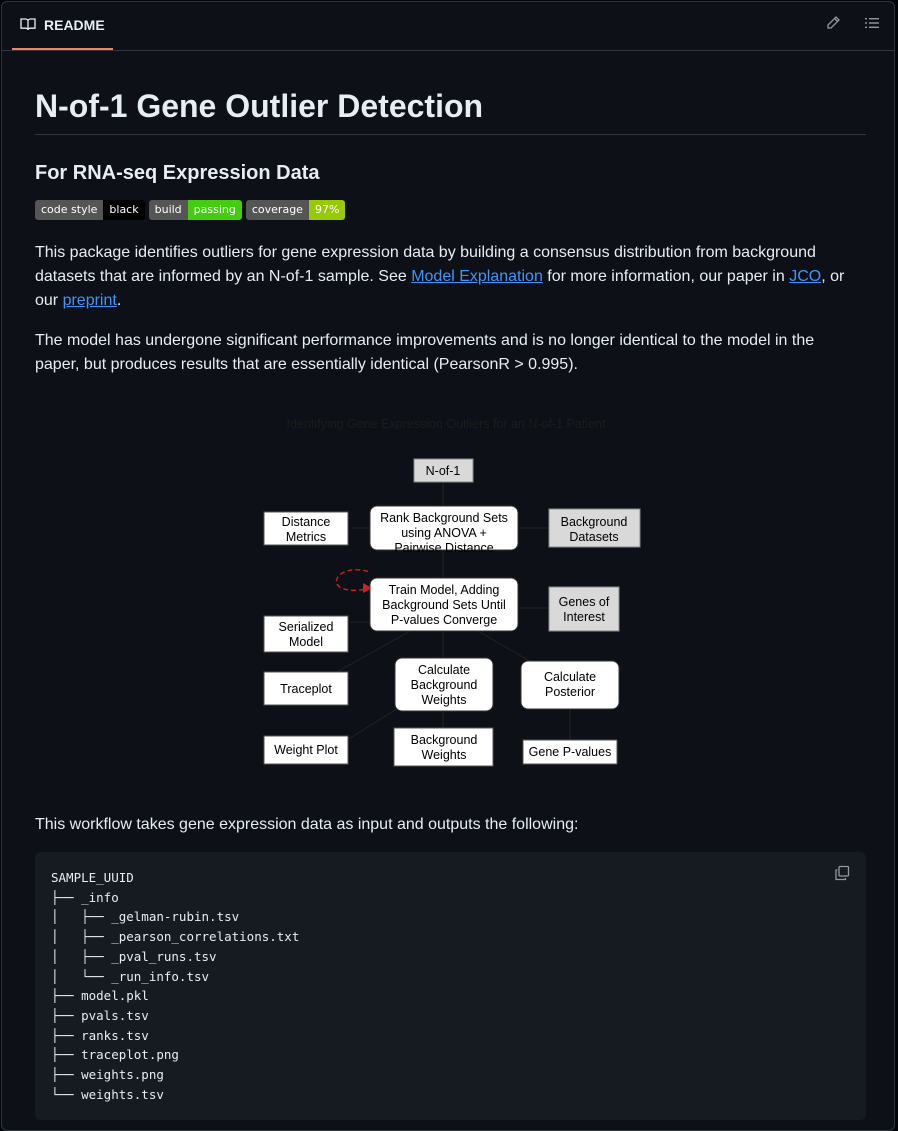 This screenshot has height=1131, width=898. What do you see at coordinates (306, 689) in the screenshot?
I see `diagram-label: Traceplot` at bounding box center [306, 689].